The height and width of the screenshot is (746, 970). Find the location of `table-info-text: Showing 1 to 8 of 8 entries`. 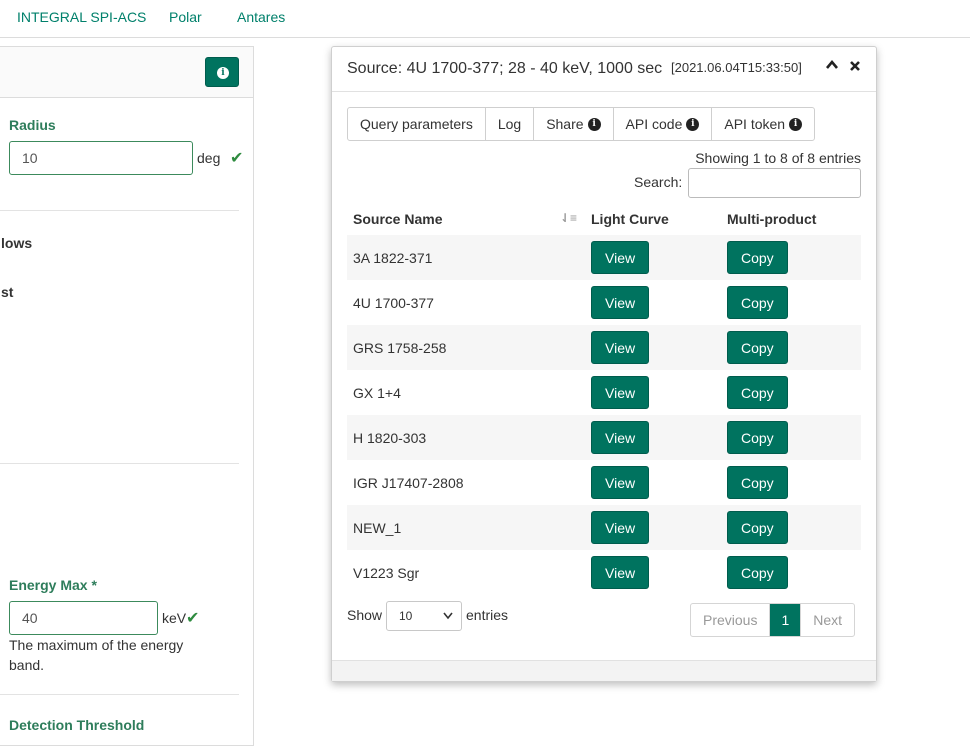

table-info-text: Showing 1 to 8 of 8 entries is located at coordinates (778, 158).